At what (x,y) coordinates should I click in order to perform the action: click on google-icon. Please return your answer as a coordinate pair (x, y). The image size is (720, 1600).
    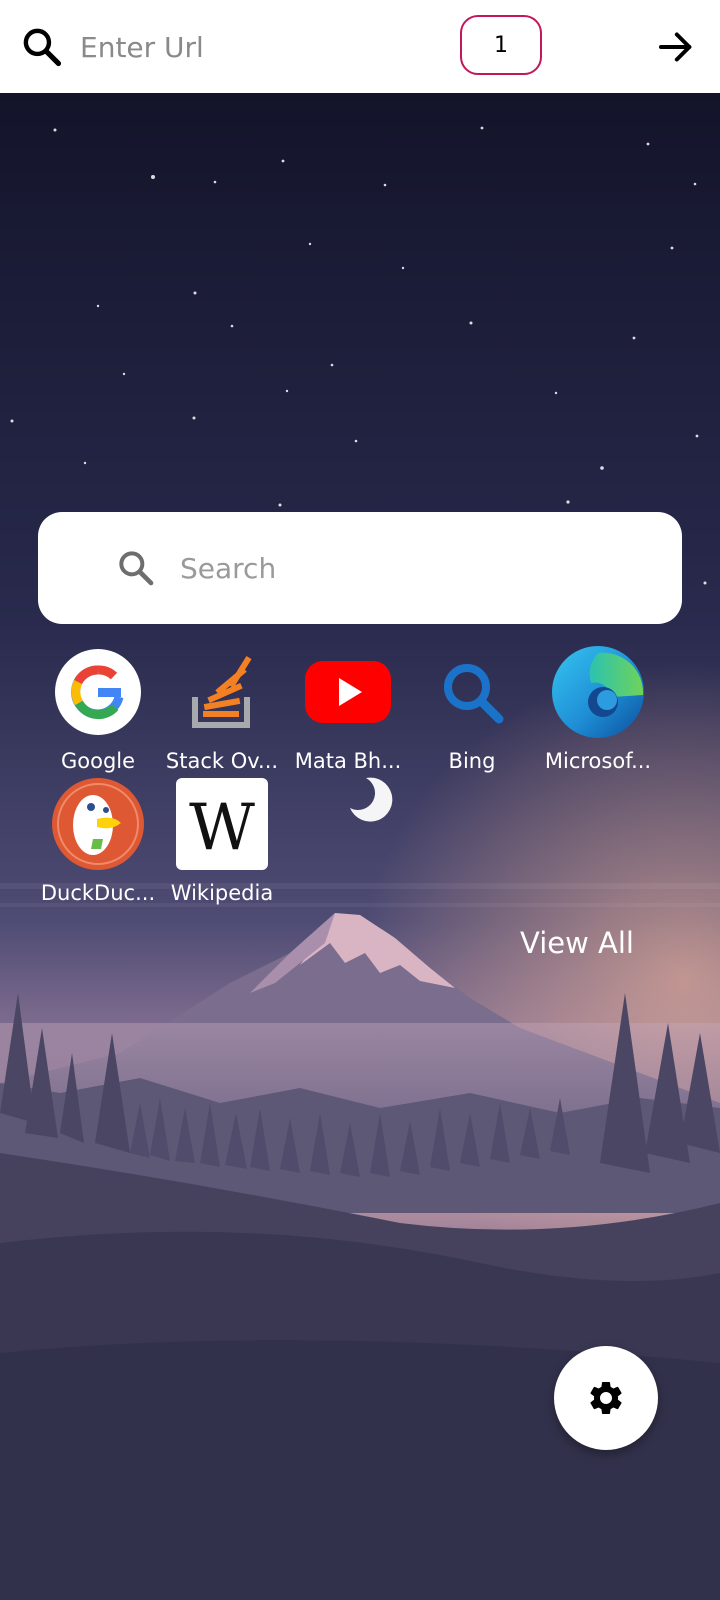
    Looking at the image, I should click on (98, 692).